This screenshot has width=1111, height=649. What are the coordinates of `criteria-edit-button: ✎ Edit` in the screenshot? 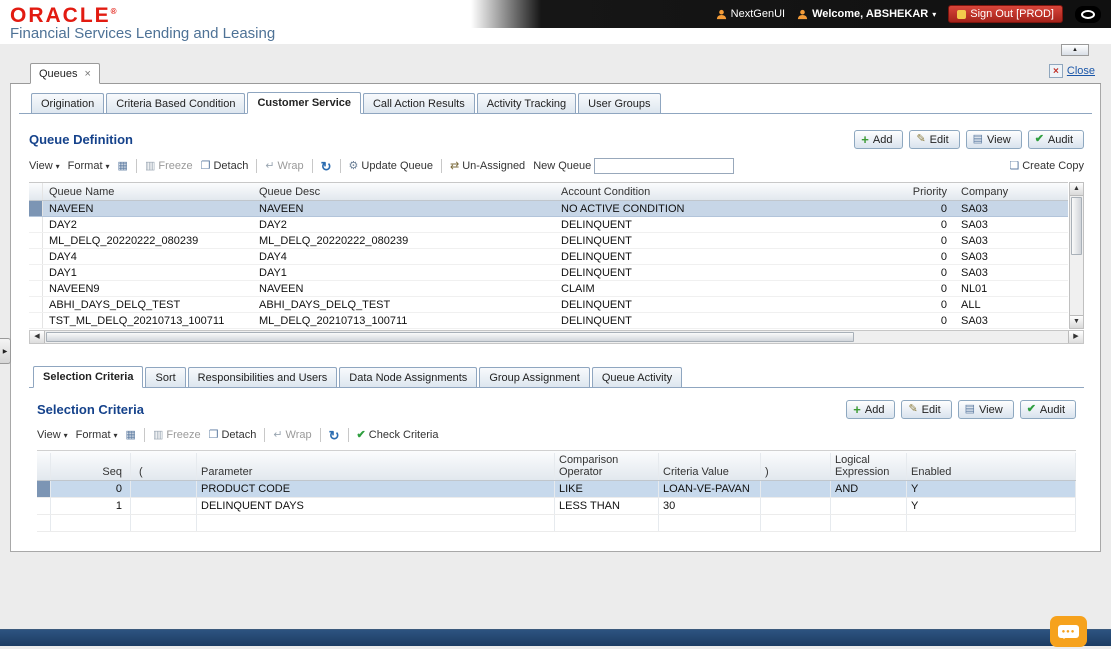 It's located at (926, 409).